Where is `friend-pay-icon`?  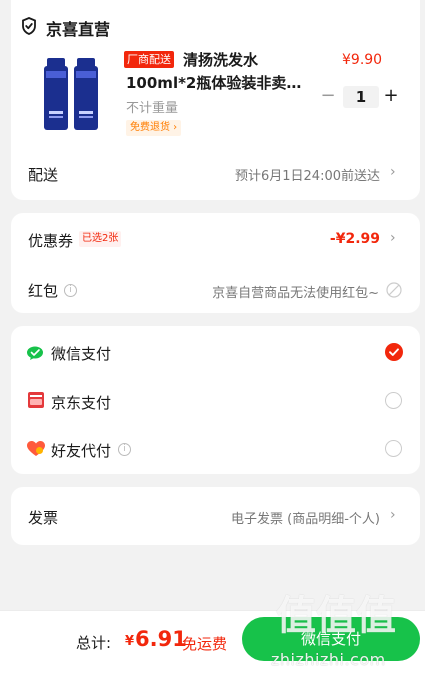 friend-pay-icon is located at coordinates (36, 449).